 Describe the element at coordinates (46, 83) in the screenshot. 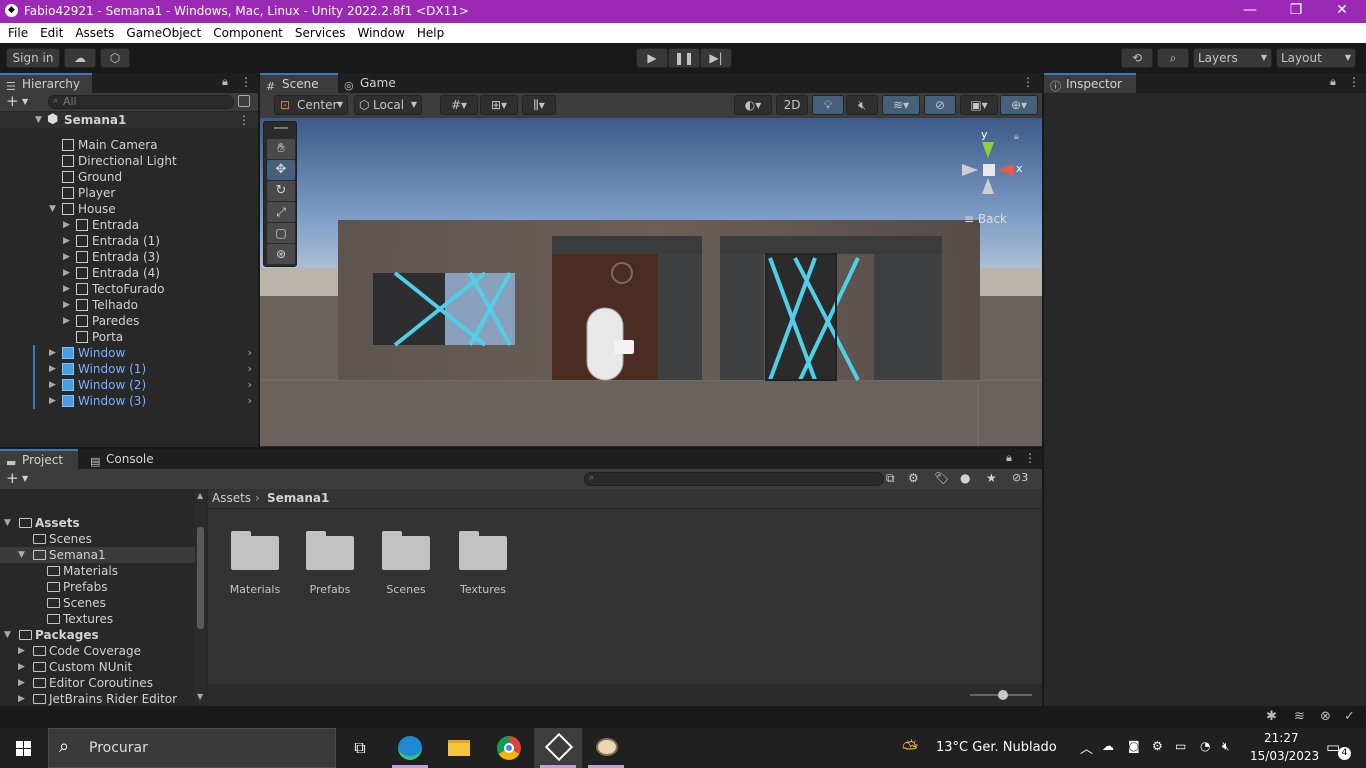

I see `tab-hierarchy: ☰ Hierarchy` at that location.